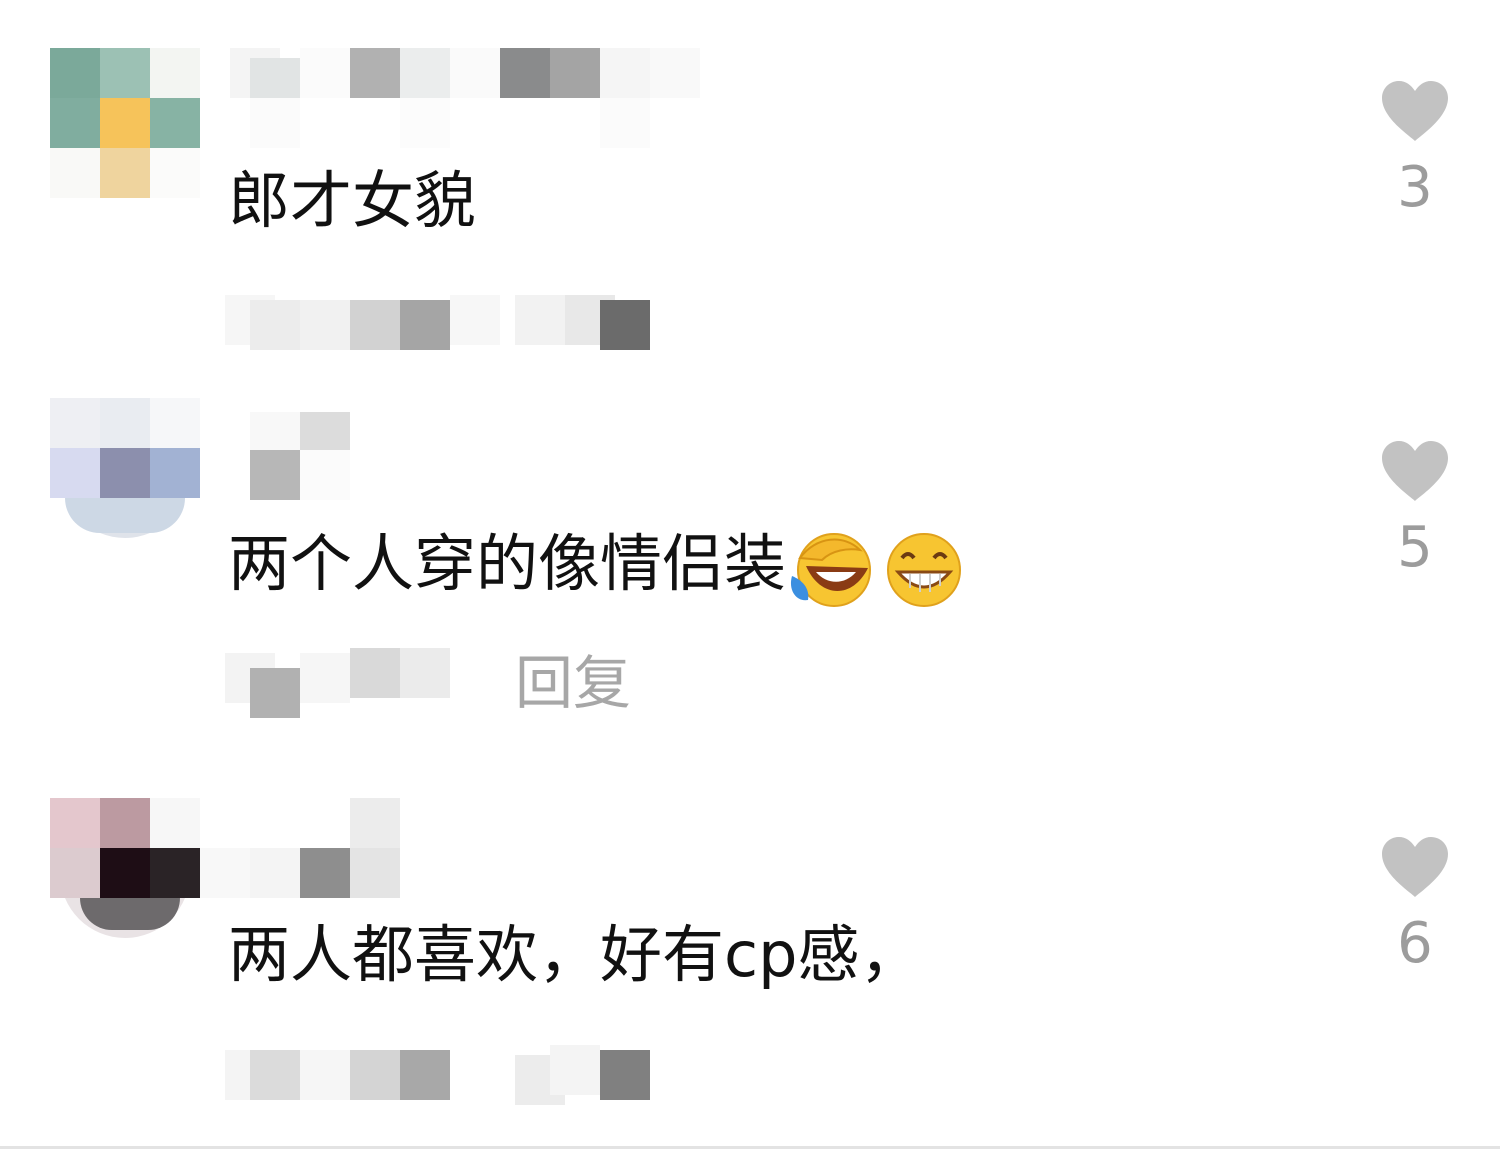 The height and width of the screenshot is (1149, 1500). I want to click on like-count: 3, so click(1415, 187).